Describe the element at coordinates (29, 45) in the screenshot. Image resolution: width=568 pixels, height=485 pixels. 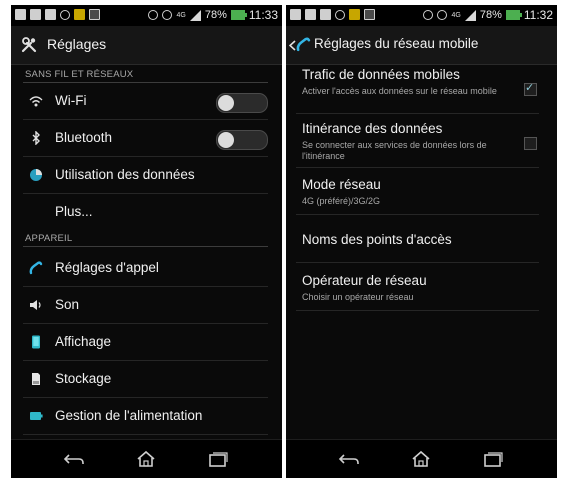
I see `tools-icon` at that location.